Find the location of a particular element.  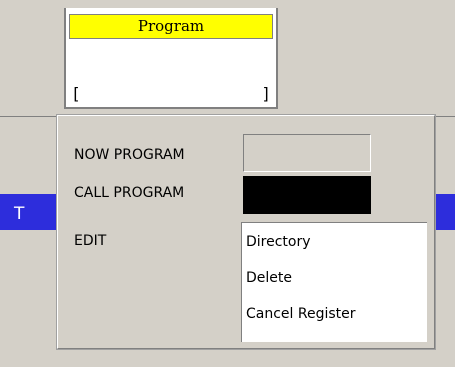

now-program-label: NOW PROGRAM is located at coordinates (129, 155).